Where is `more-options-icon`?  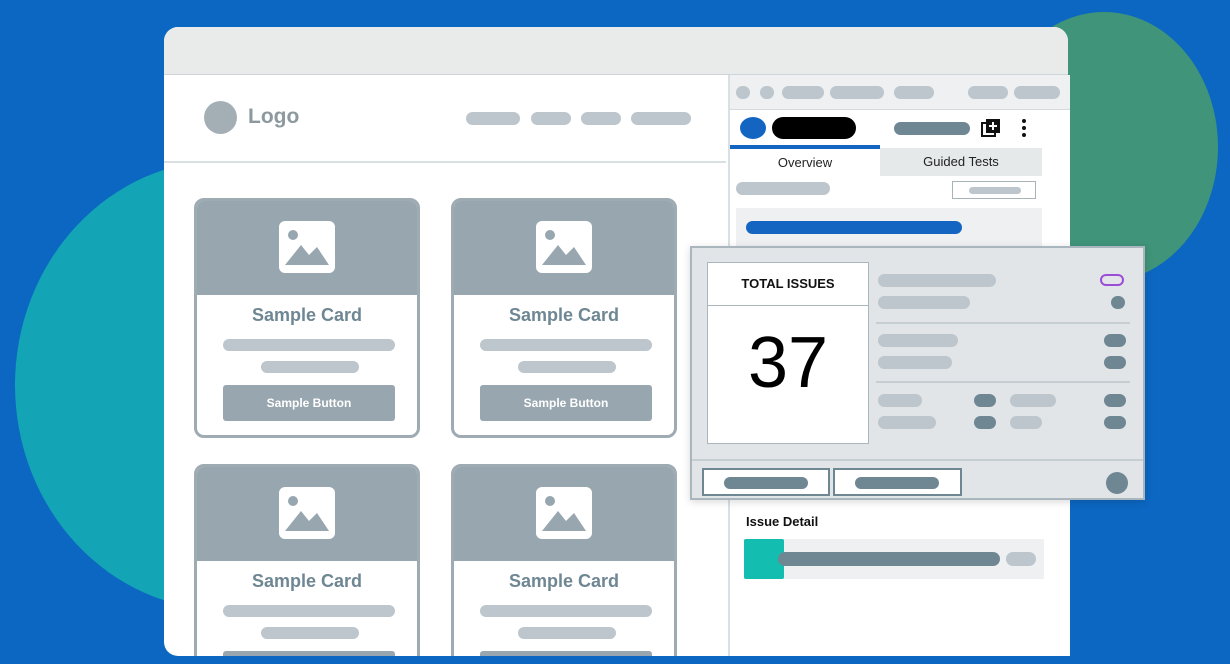 more-options-icon is located at coordinates (1024, 128).